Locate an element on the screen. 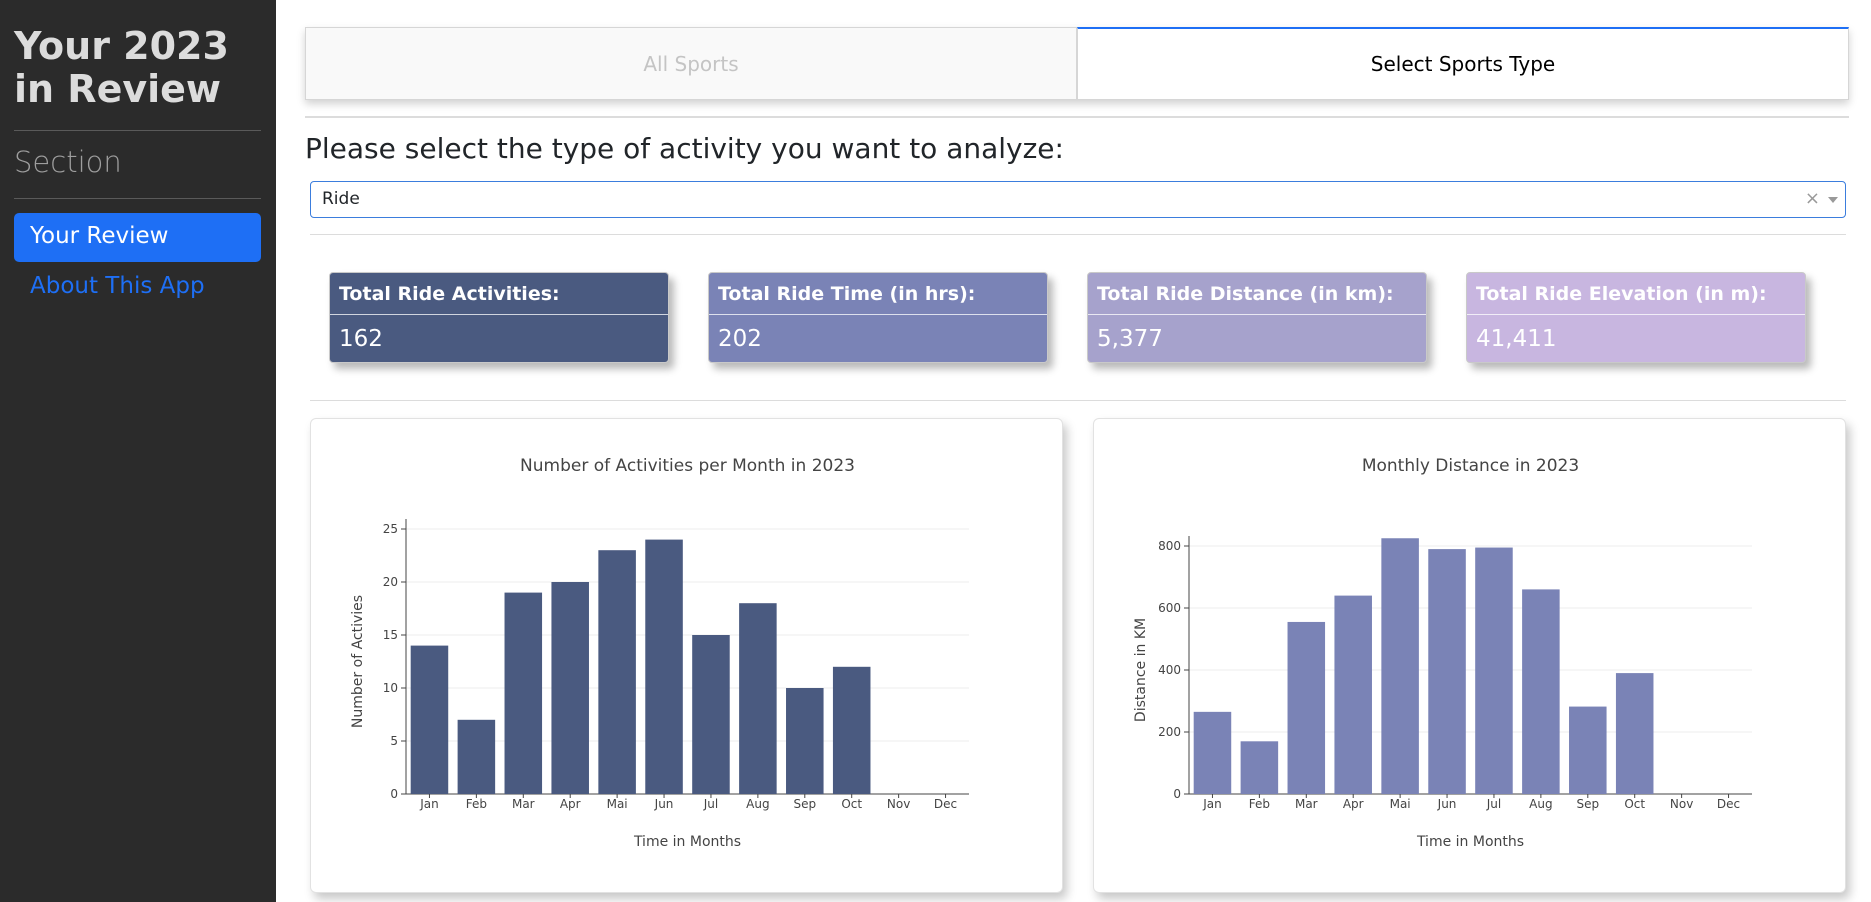 Image resolution: width=1871 pixels, height=902 pixels. tab-all-sports: All Sports is located at coordinates (691, 63).